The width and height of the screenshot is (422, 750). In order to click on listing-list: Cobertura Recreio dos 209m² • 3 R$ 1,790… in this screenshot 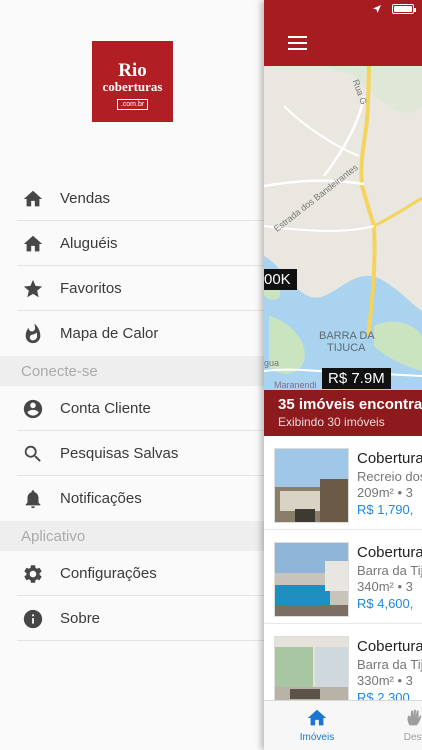, I will do `click(343, 577)`.